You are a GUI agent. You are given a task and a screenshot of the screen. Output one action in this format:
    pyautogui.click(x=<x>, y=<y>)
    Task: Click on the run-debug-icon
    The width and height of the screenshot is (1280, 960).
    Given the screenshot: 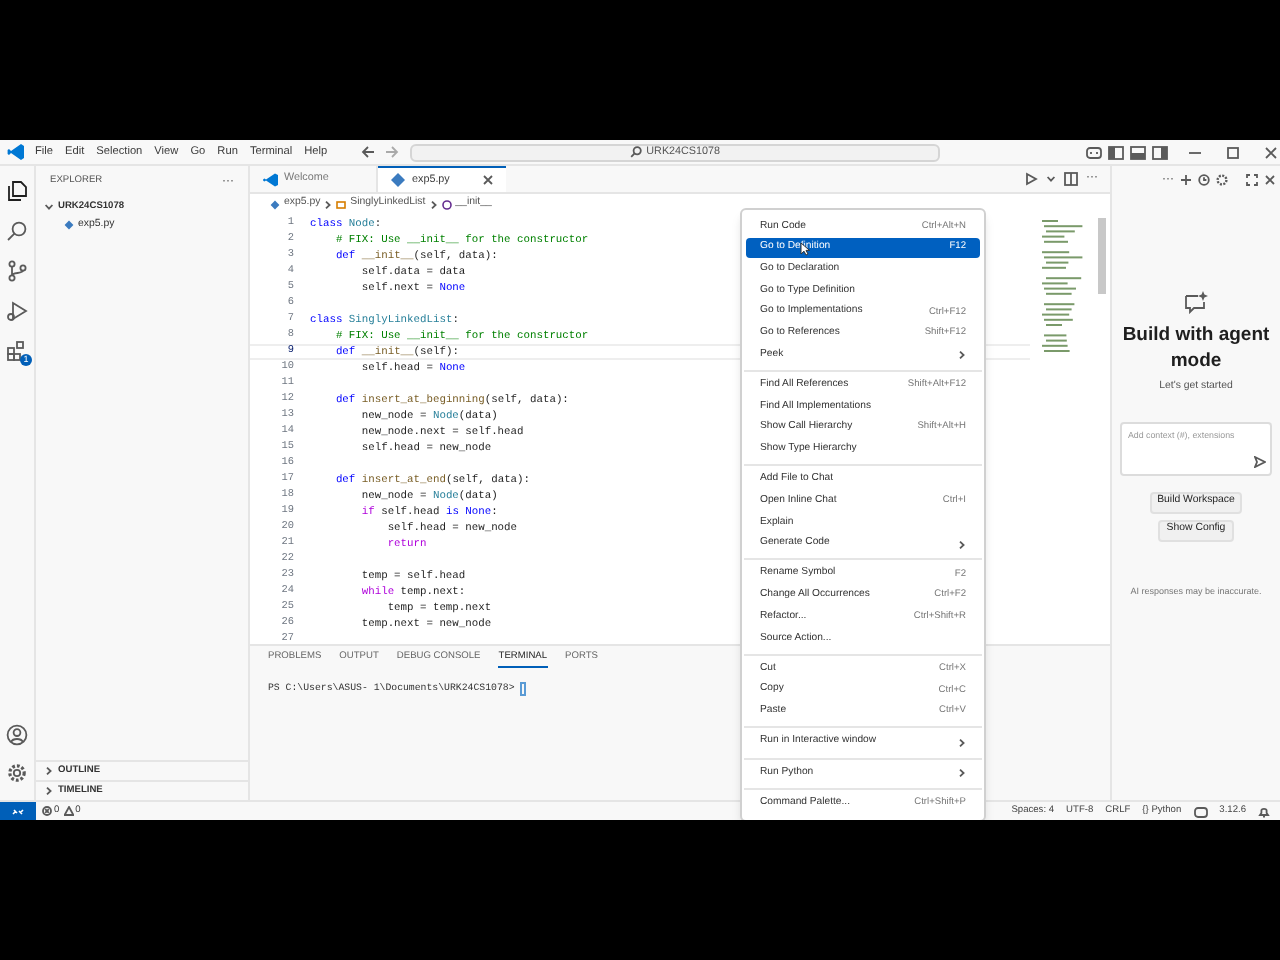 What is the action you would take?
    pyautogui.click(x=17, y=311)
    